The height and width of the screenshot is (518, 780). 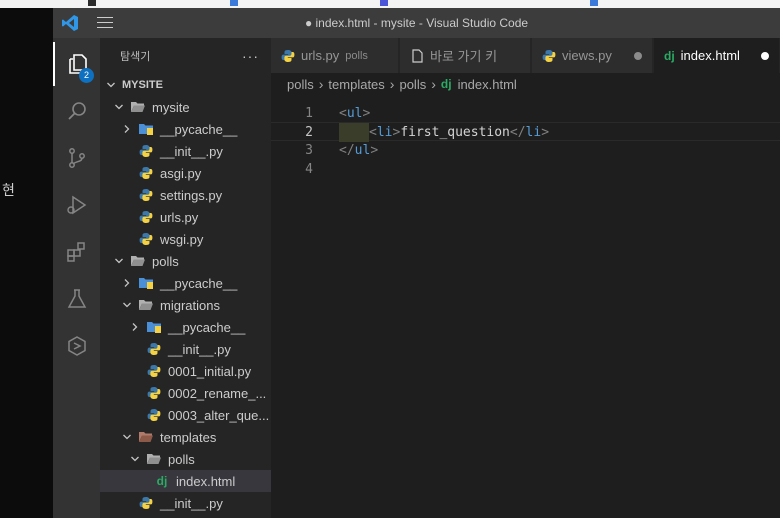 I want to click on tree-file: 0001_initial.py, so click(x=185, y=371).